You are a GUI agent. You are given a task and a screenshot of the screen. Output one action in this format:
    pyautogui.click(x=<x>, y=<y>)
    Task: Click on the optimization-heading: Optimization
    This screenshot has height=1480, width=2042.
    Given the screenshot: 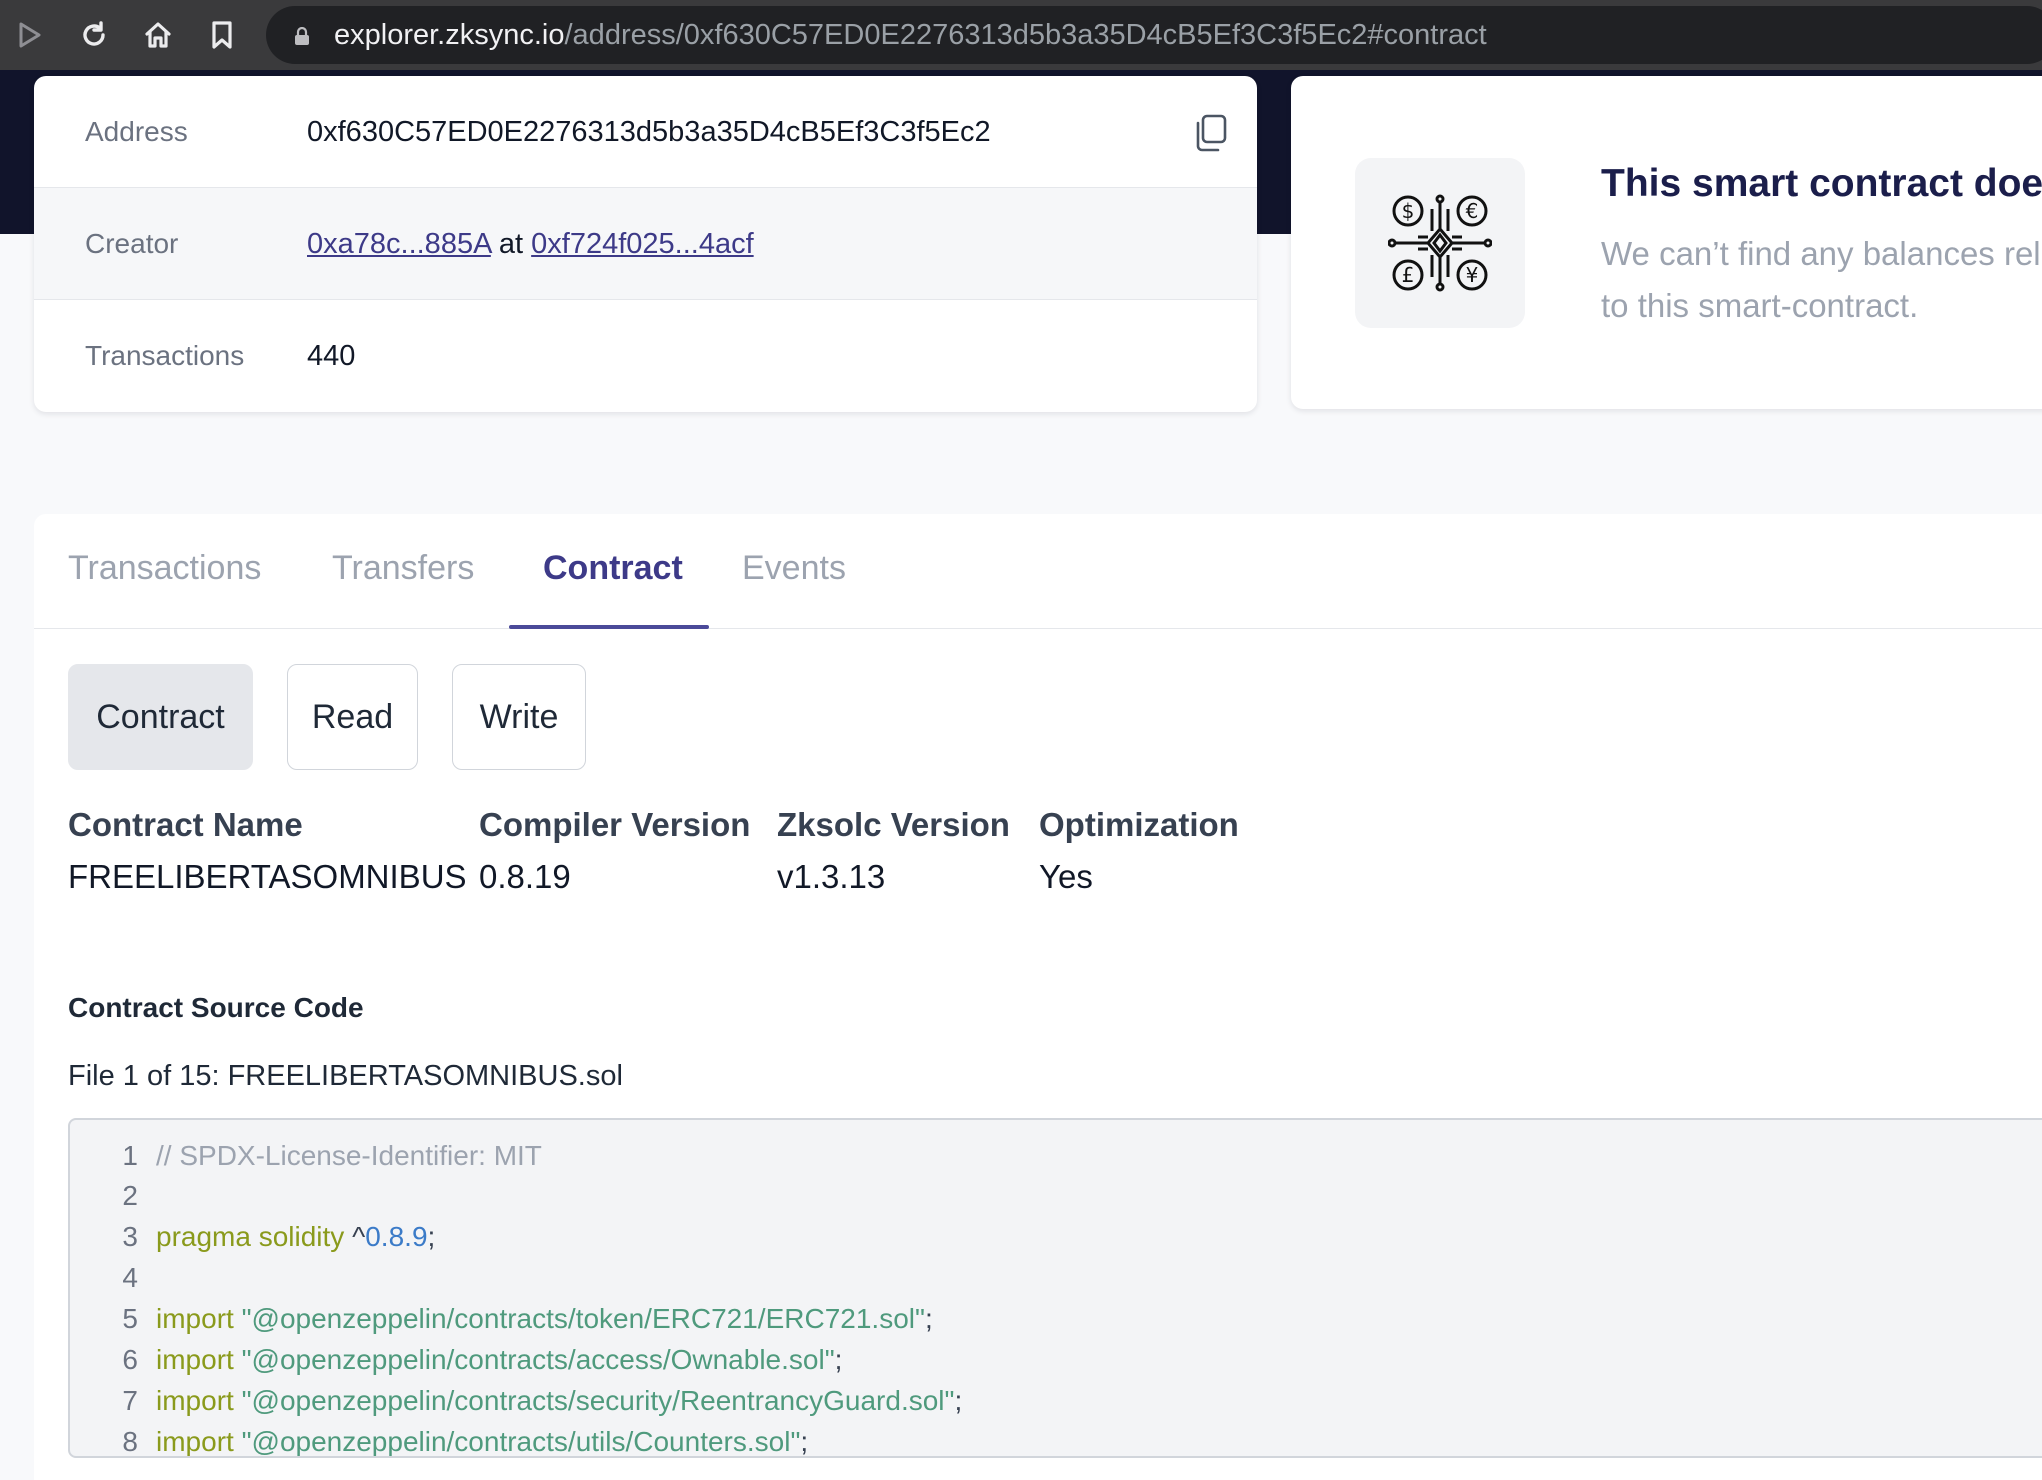 What is the action you would take?
    pyautogui.click(x=1139, y=824)
    